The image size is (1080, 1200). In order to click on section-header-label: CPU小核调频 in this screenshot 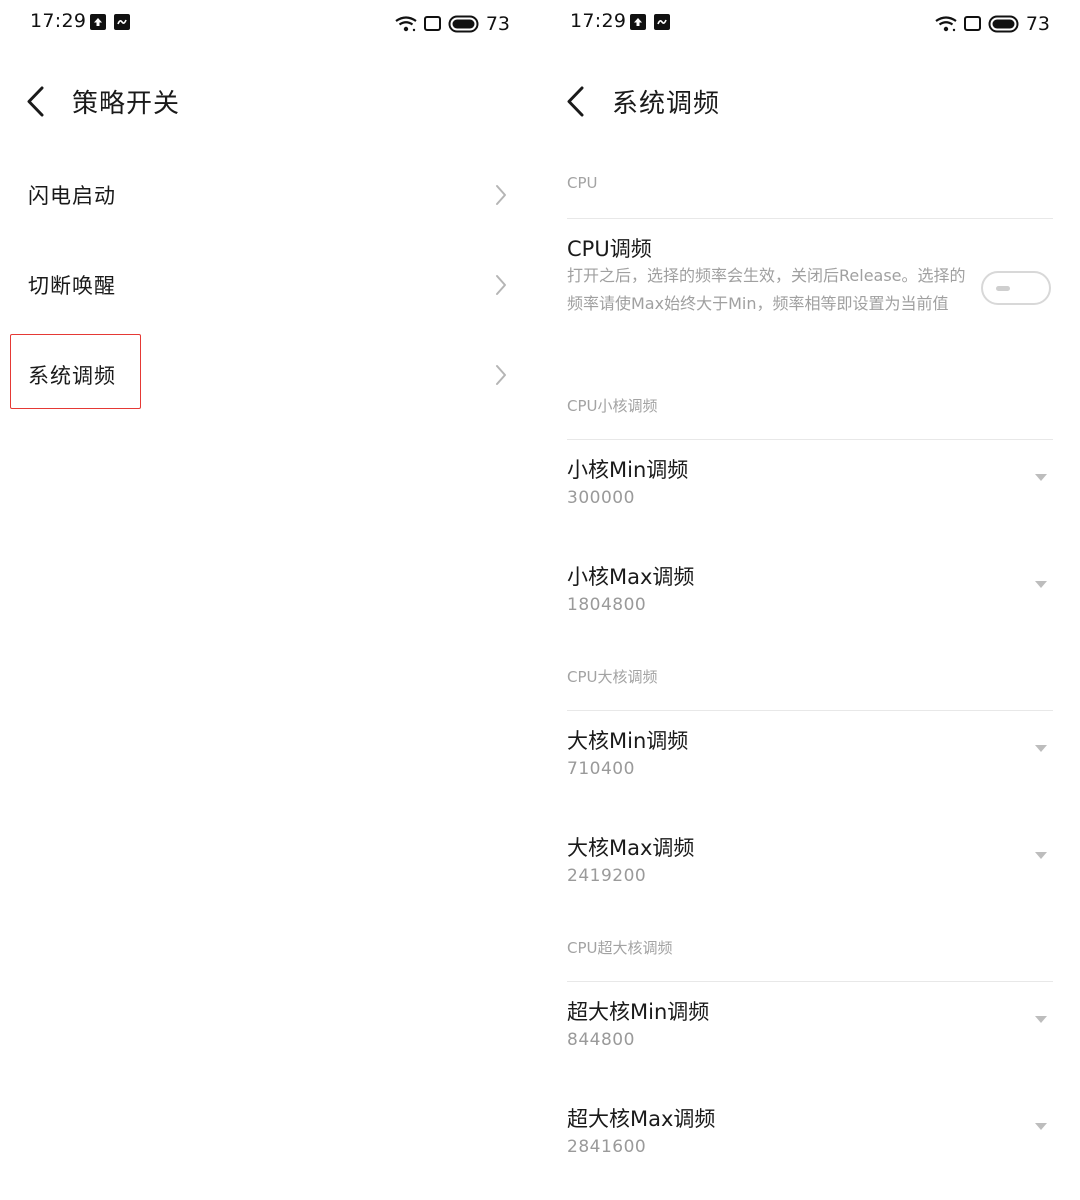, I will do `click(612, 406)`.